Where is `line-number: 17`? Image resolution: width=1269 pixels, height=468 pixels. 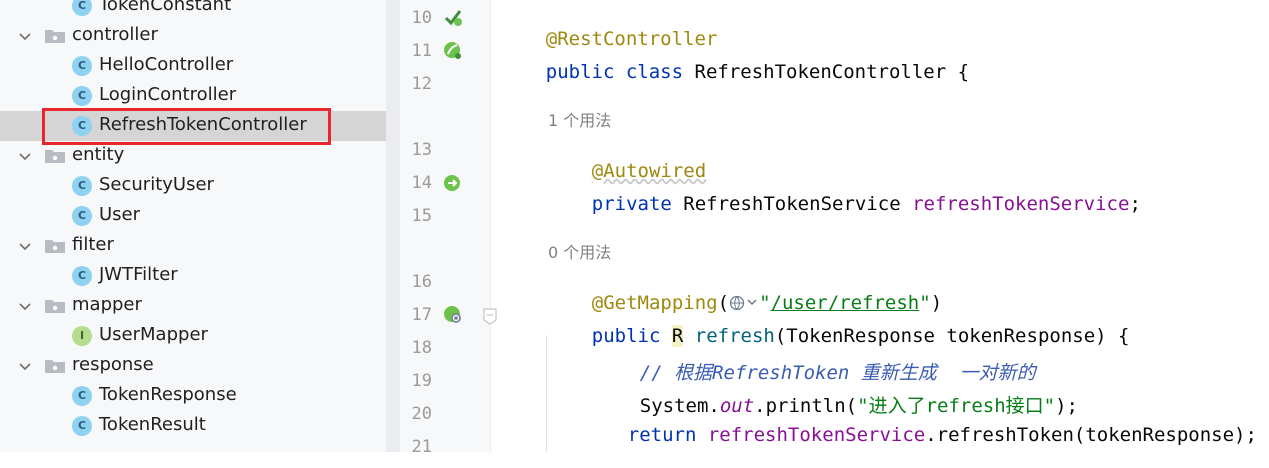
line-number: 17 is located at coordinates (421, 315).